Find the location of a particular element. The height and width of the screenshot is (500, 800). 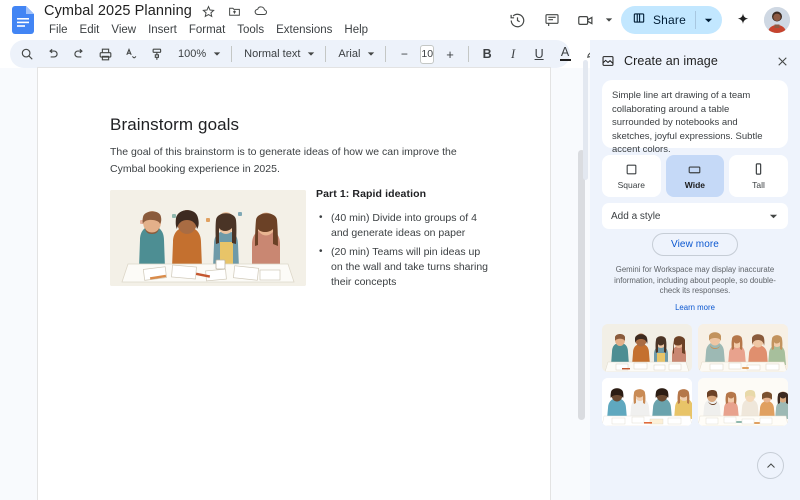

italic-button: I is located at coordinates (513, 54).